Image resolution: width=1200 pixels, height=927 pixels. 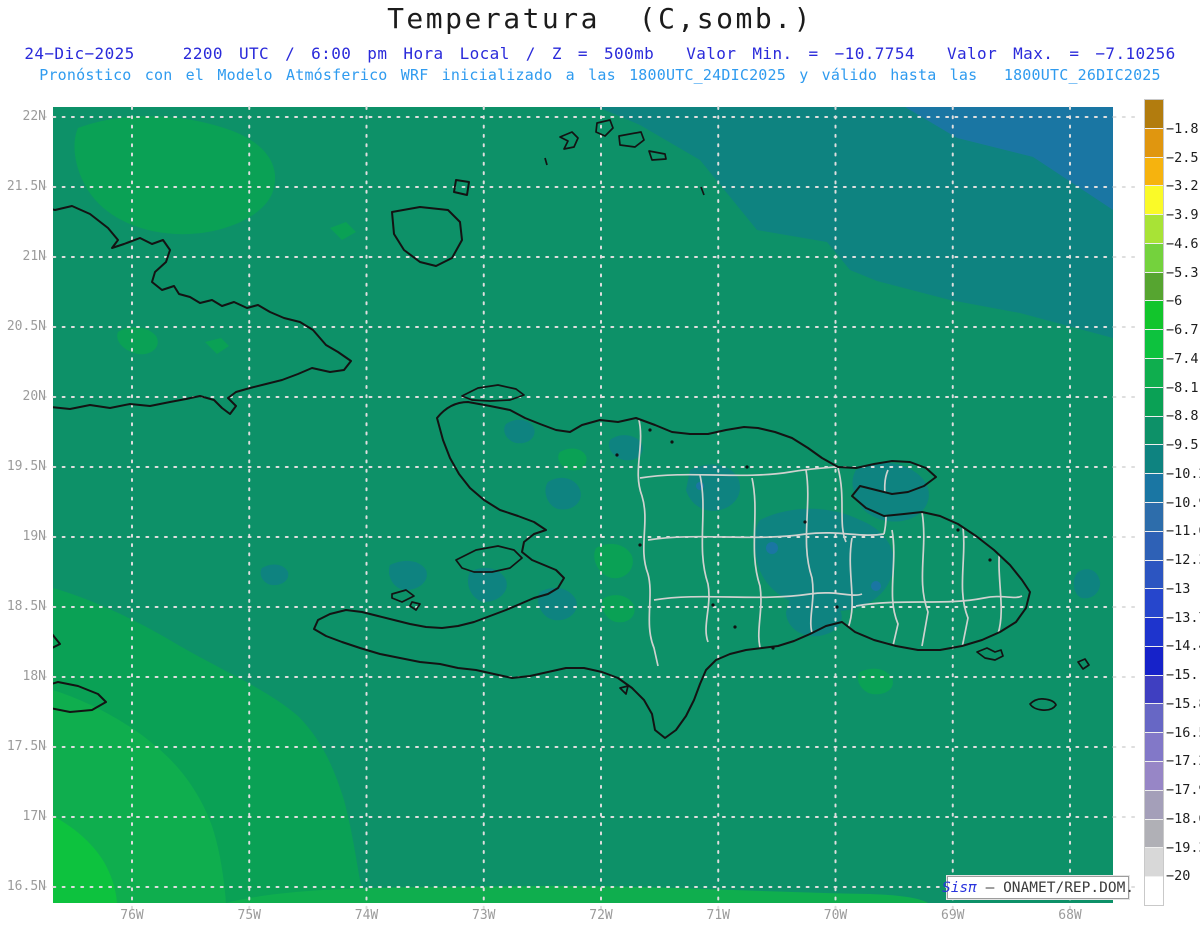 I want to click on colorbar-tick-label: −11.6, so click(x=1183, y=531).